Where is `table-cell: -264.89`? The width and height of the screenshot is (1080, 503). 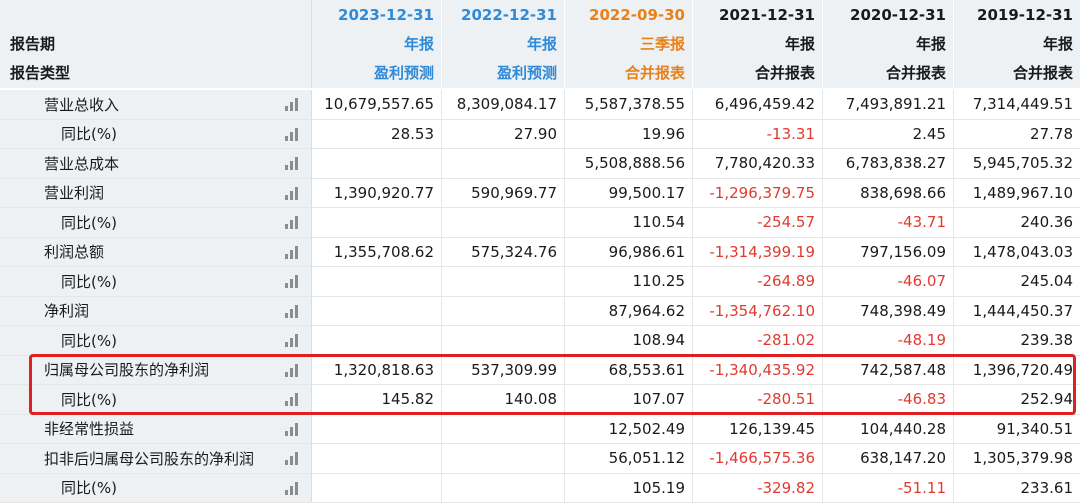
table-cell: -264.89 is located at coordinates (758, 281).